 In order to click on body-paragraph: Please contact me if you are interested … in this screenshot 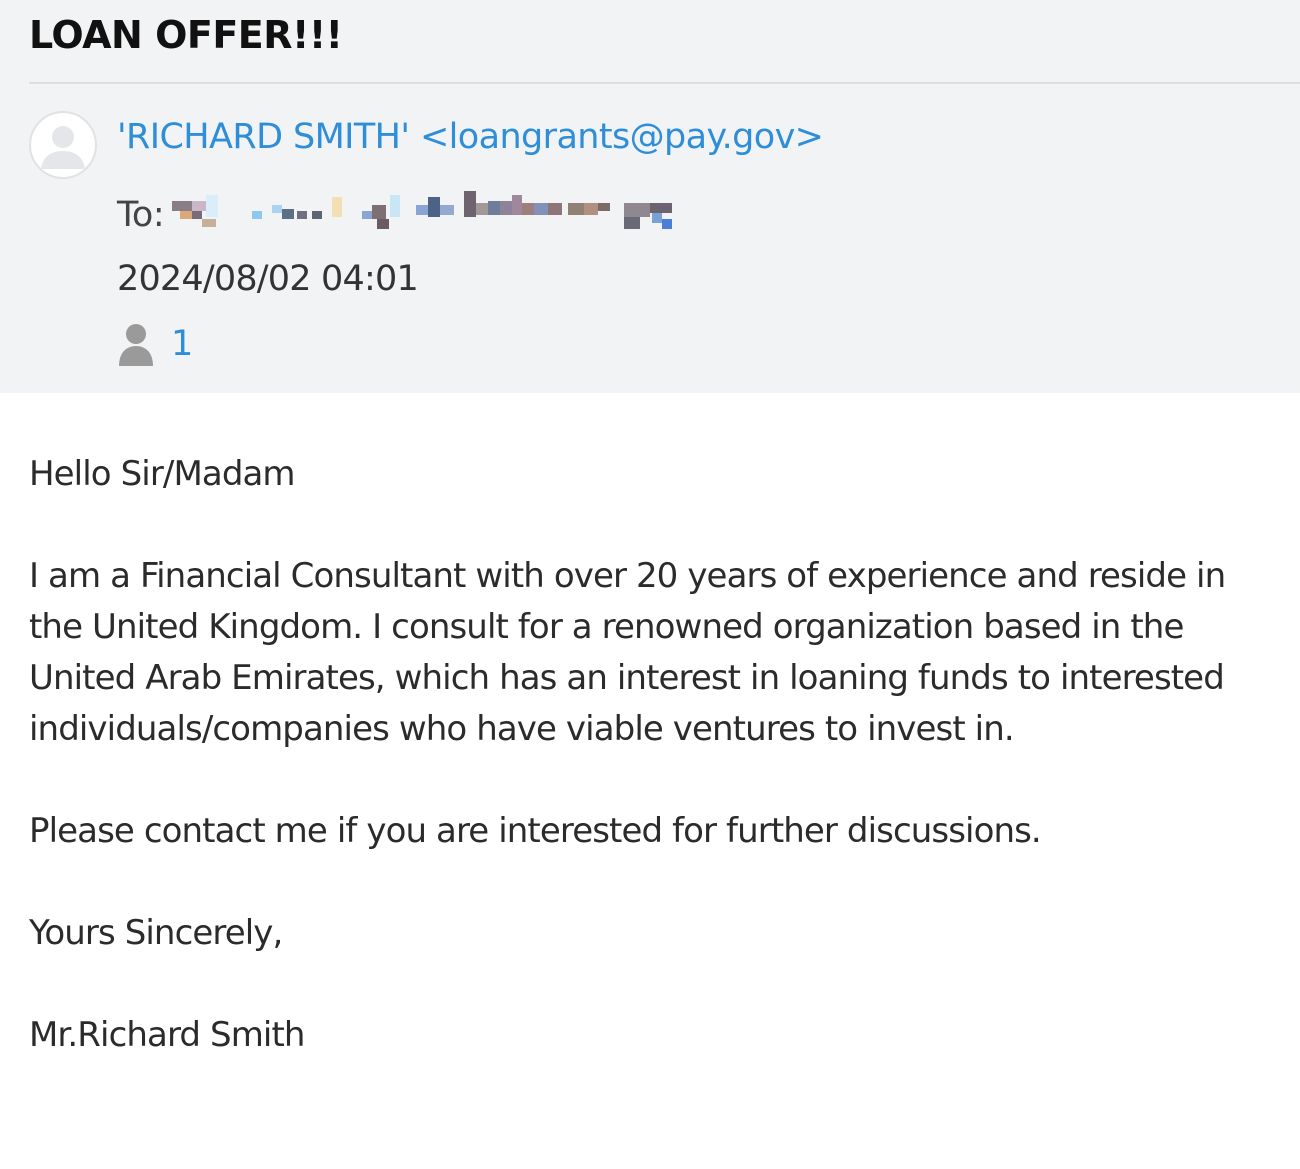, I will do `click(535, 831)`.